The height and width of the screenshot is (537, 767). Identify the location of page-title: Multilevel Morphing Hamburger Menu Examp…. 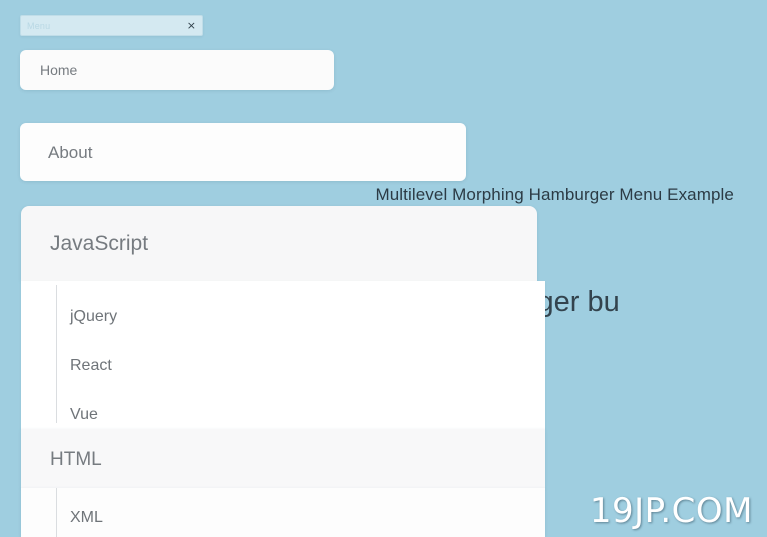
(554, 194).